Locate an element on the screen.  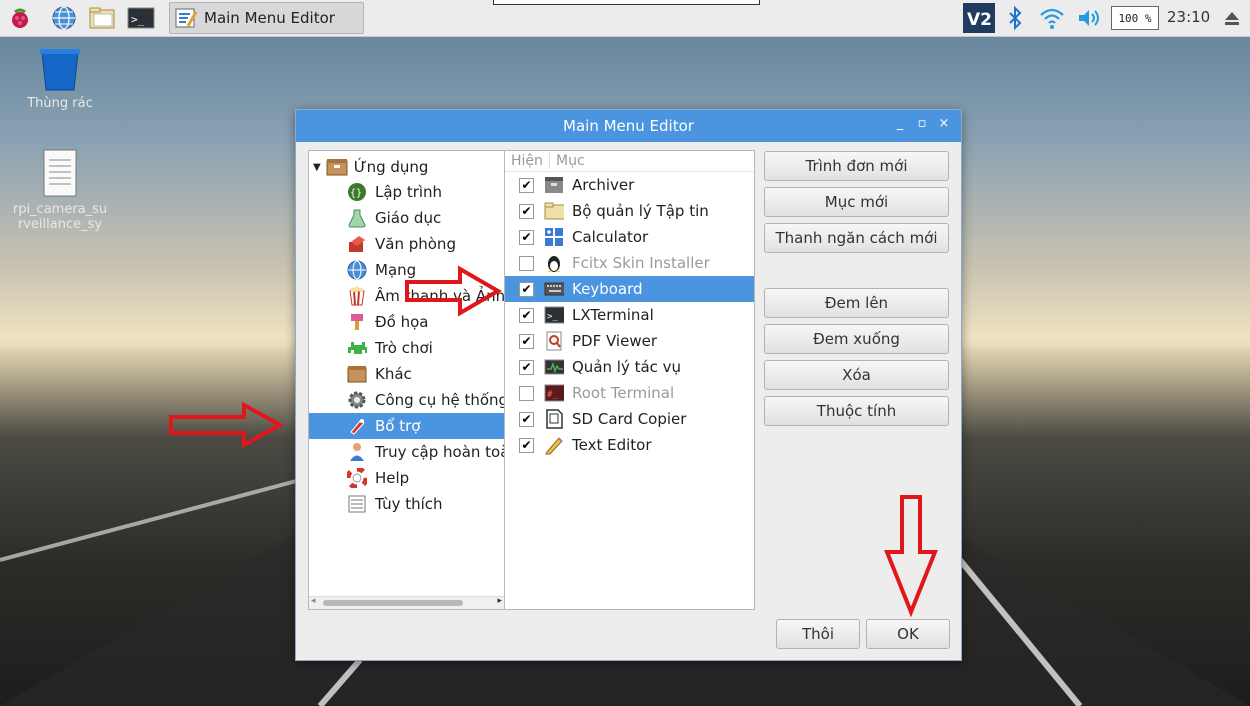
file-manager-icon is located at coordinates (102, 18).